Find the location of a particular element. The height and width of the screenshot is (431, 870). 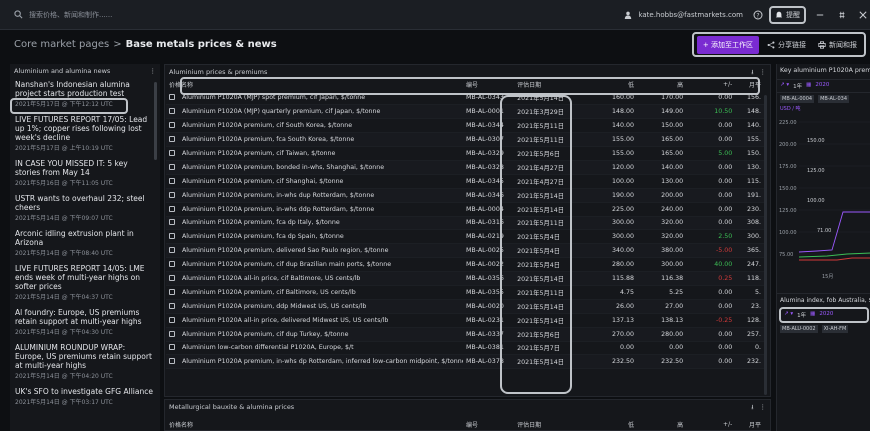

close-icon is located at coordinates (863, 15).